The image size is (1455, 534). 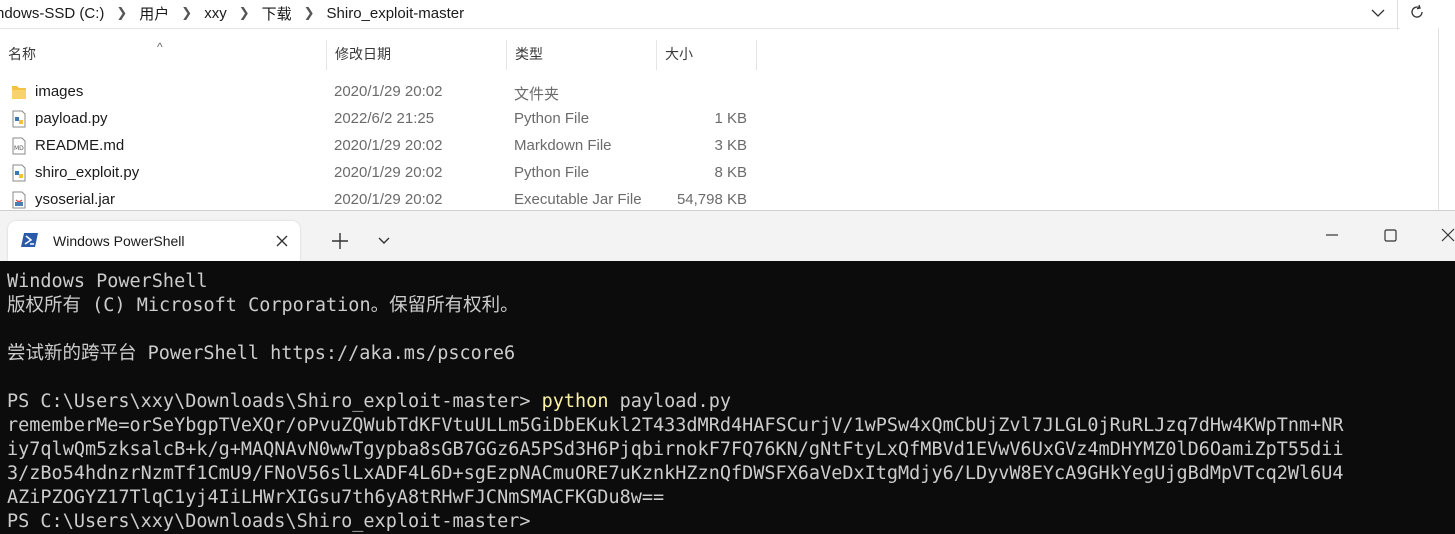 What do you see at coordinates (107, 281) in the screenshot?
I see `console-line: Windows PowerShell` at bounding box center [107, 281].